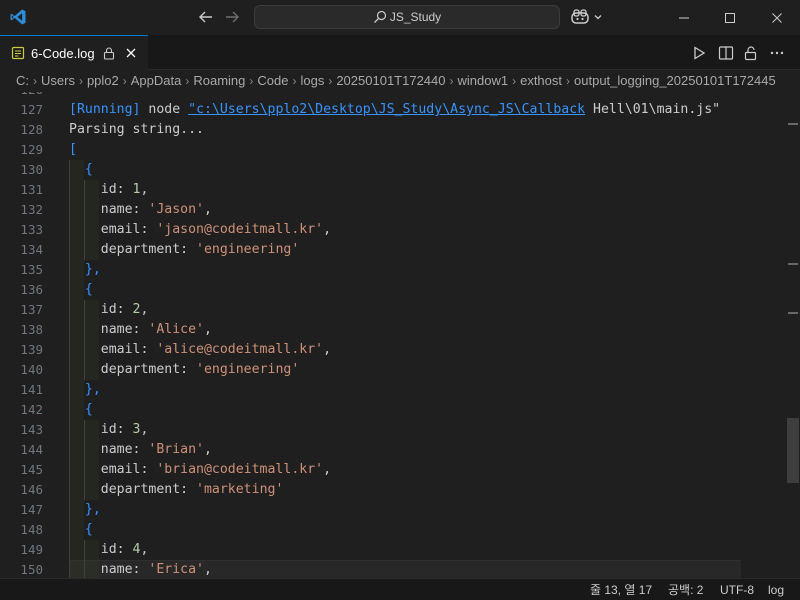 Image resolution: width=800 pixels, height=600 pixels. What do you see at coordinates (400, 530) in the screenshot?
I see `code-line: 148 {` at bounding box center [400, 530].